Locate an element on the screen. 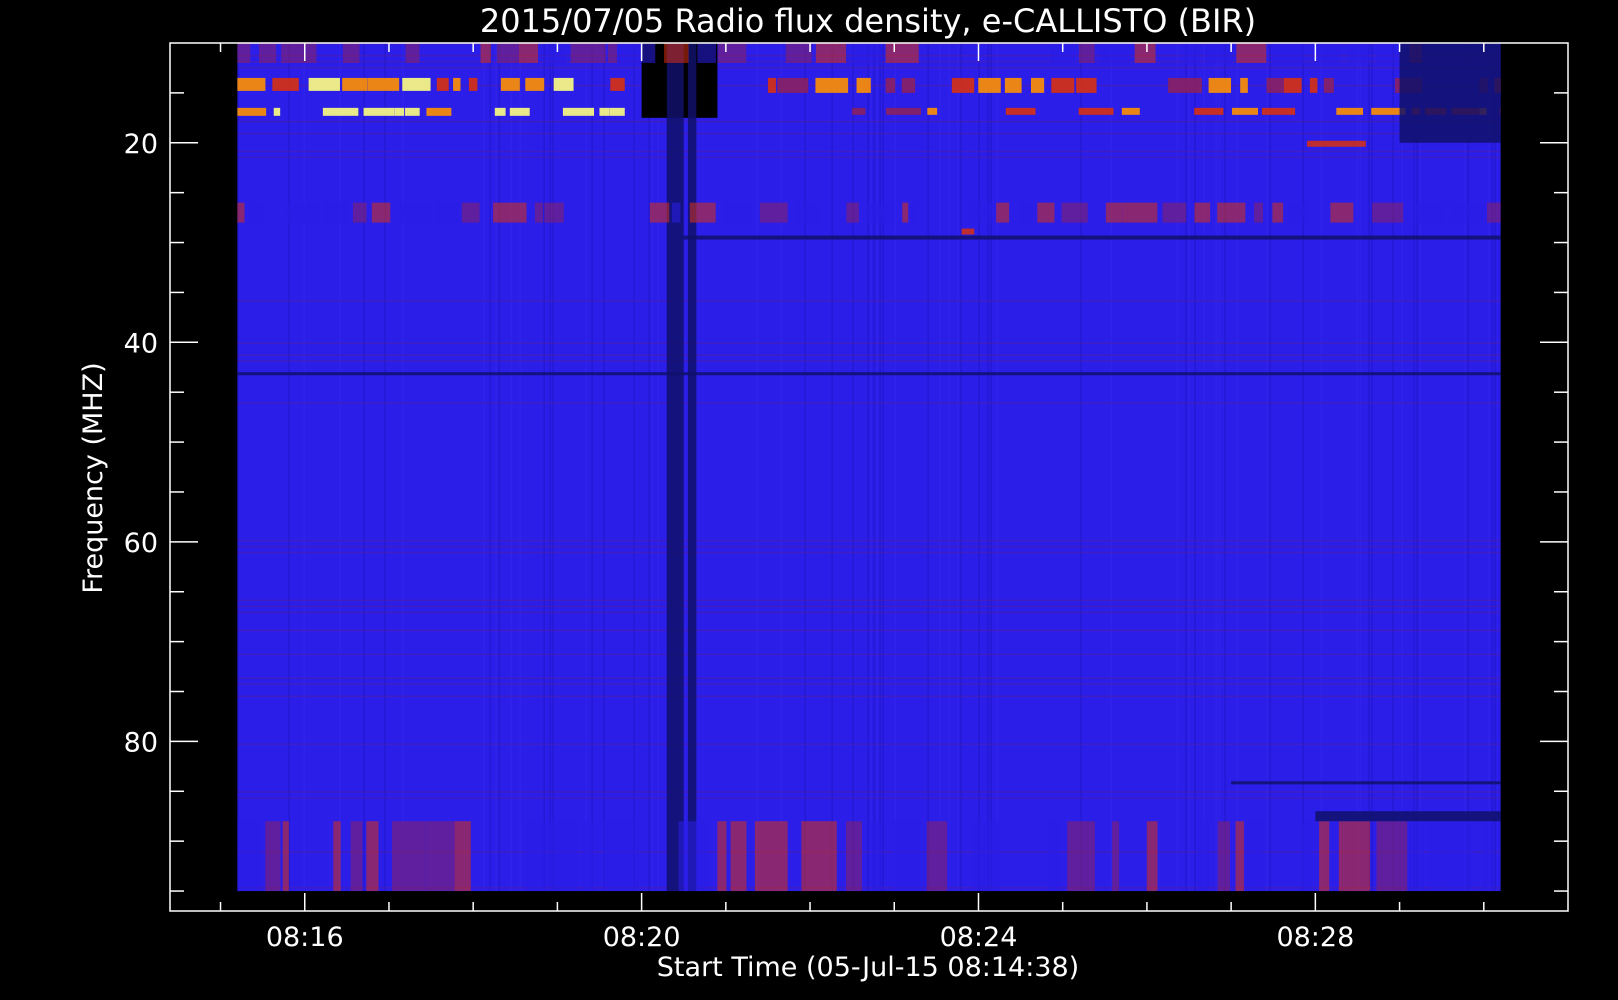 This screenshot has height=1000, width=1618. x-axis-label: Start Time (05-Jul-15 08:14:38) is located at coordinates (868, 967).